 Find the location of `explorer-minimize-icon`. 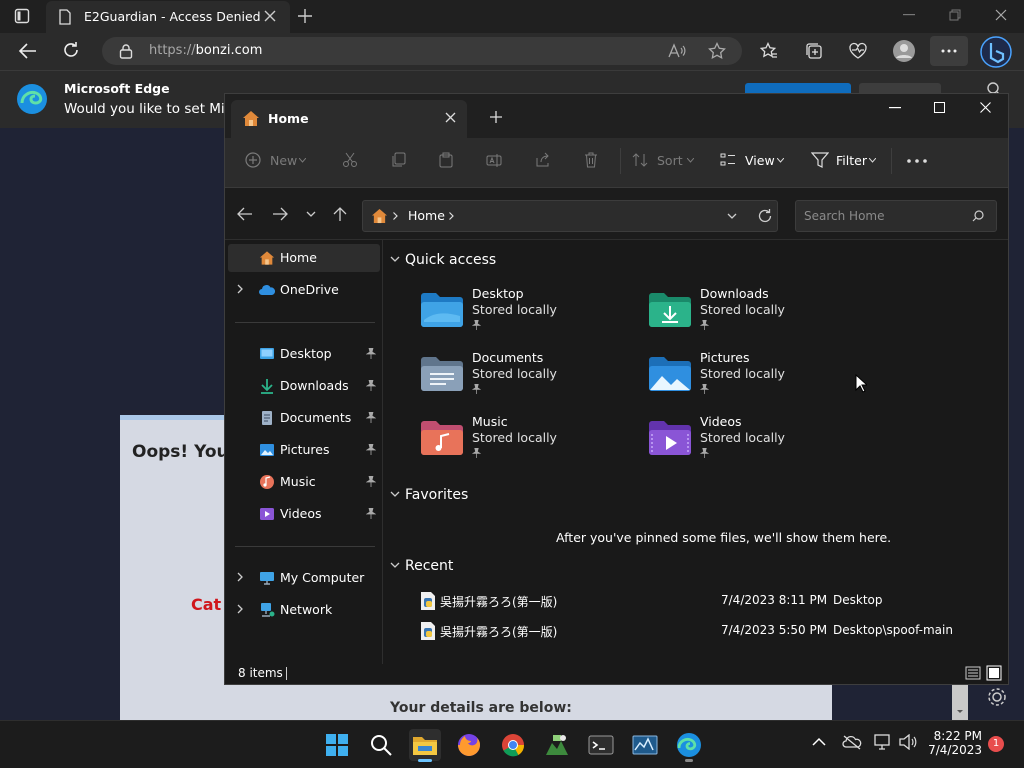

explorer-minimize-icon is located at coordinates (895, 108).